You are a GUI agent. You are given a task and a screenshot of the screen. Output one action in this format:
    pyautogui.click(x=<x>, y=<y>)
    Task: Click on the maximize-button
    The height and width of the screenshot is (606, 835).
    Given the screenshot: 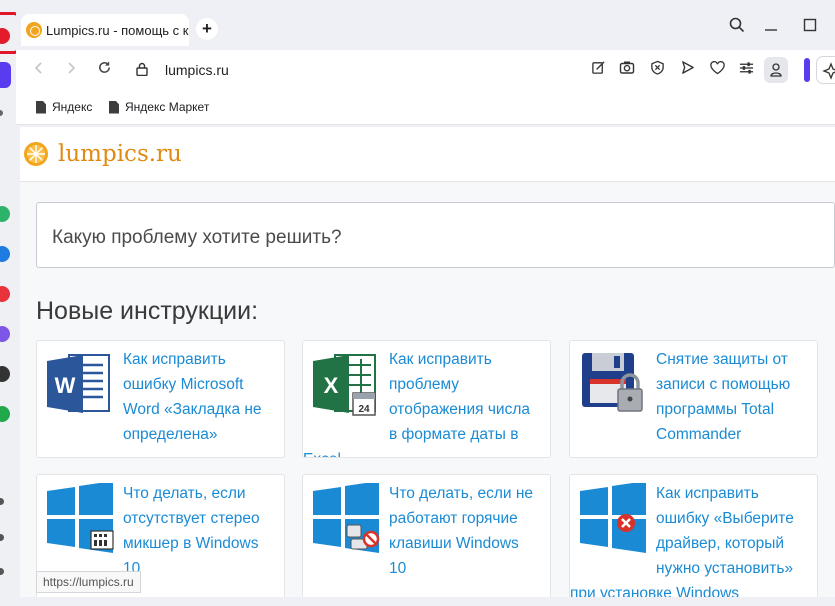 What is the action you would take?
    pyautogui.click(x=810, y=28)
    